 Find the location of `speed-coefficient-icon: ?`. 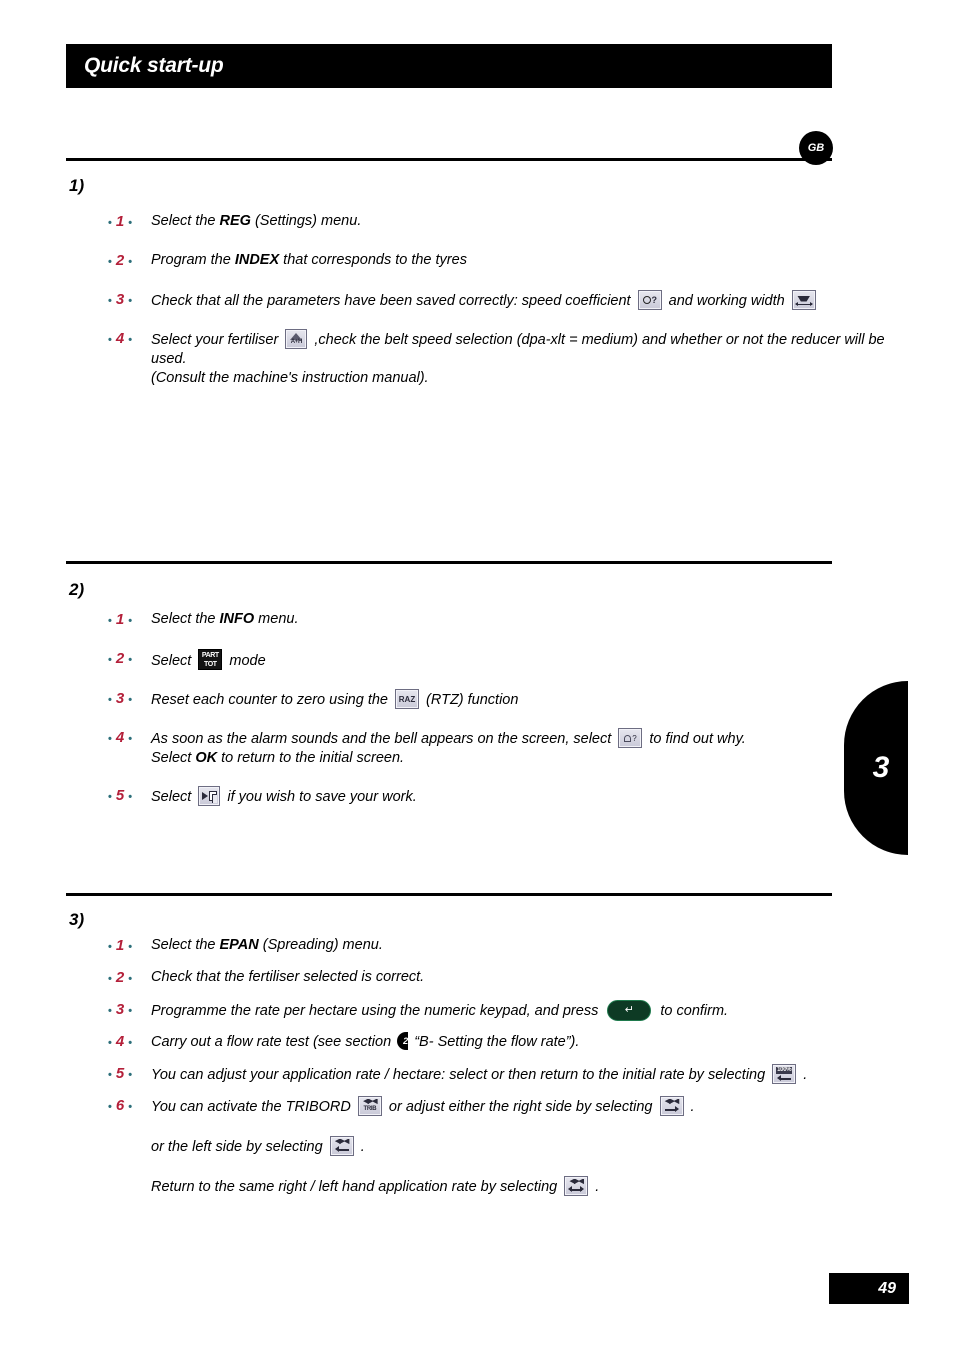

speed-coefficient-icon: ? is located at coordinates (649, 300).